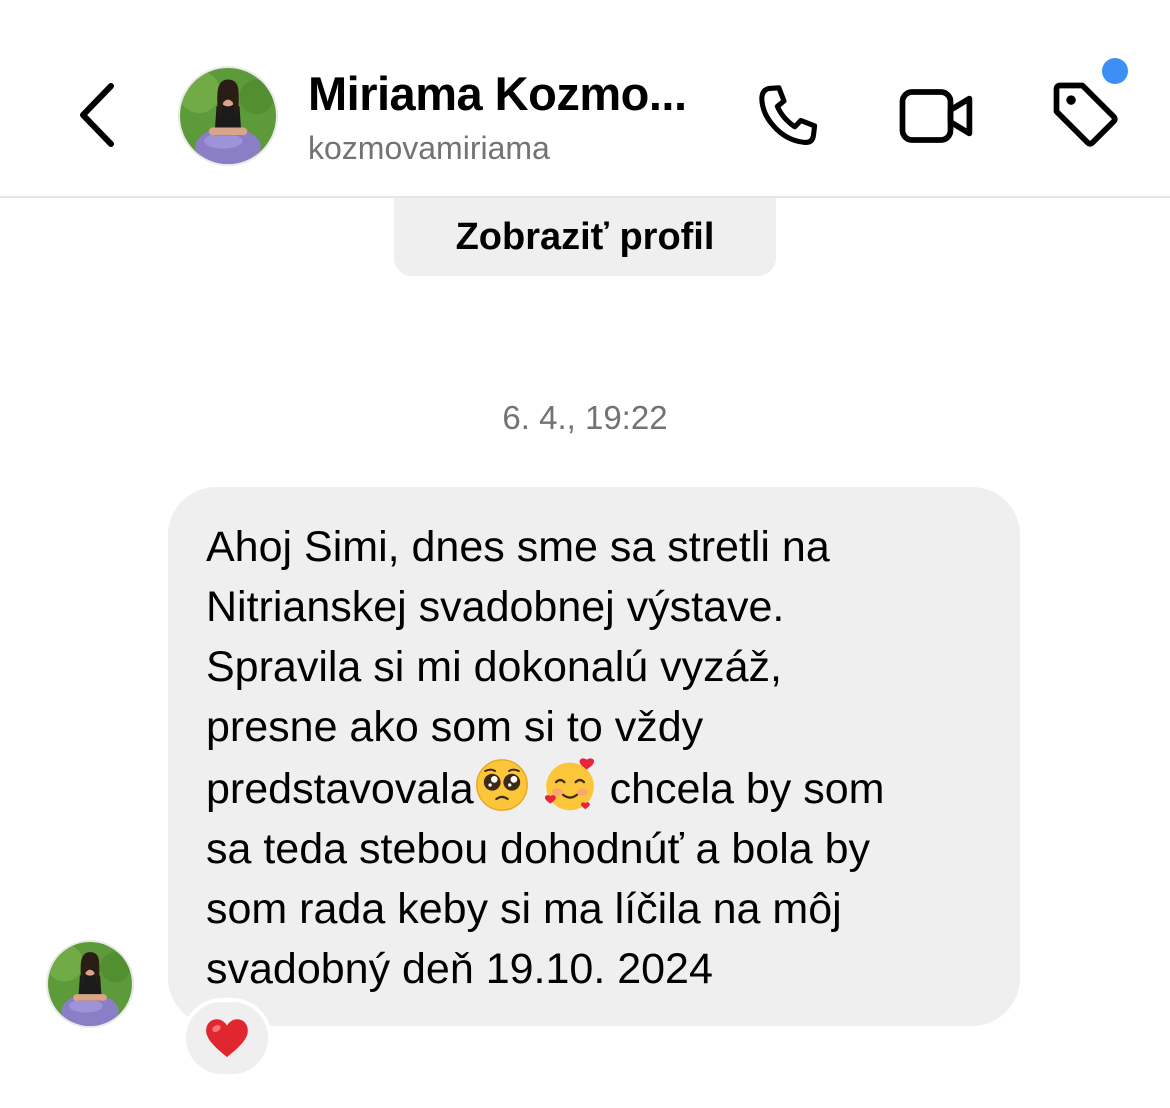  Describe the element at coordinates (502, 785) in the screenshot. I see `pleading-face-emoji` at that location.